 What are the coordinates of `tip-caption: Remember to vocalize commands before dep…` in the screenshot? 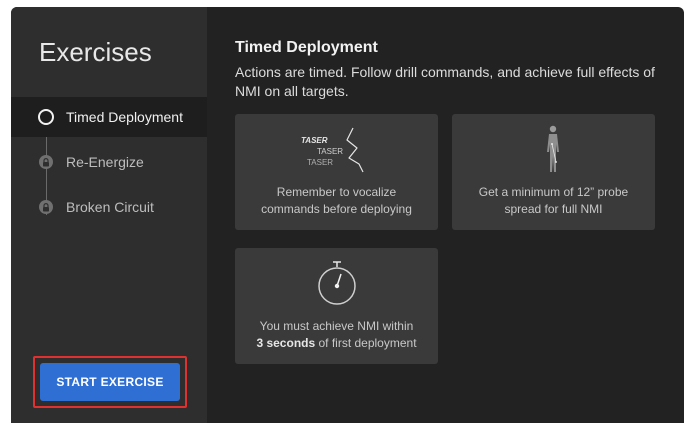 It's located at (336, 200).